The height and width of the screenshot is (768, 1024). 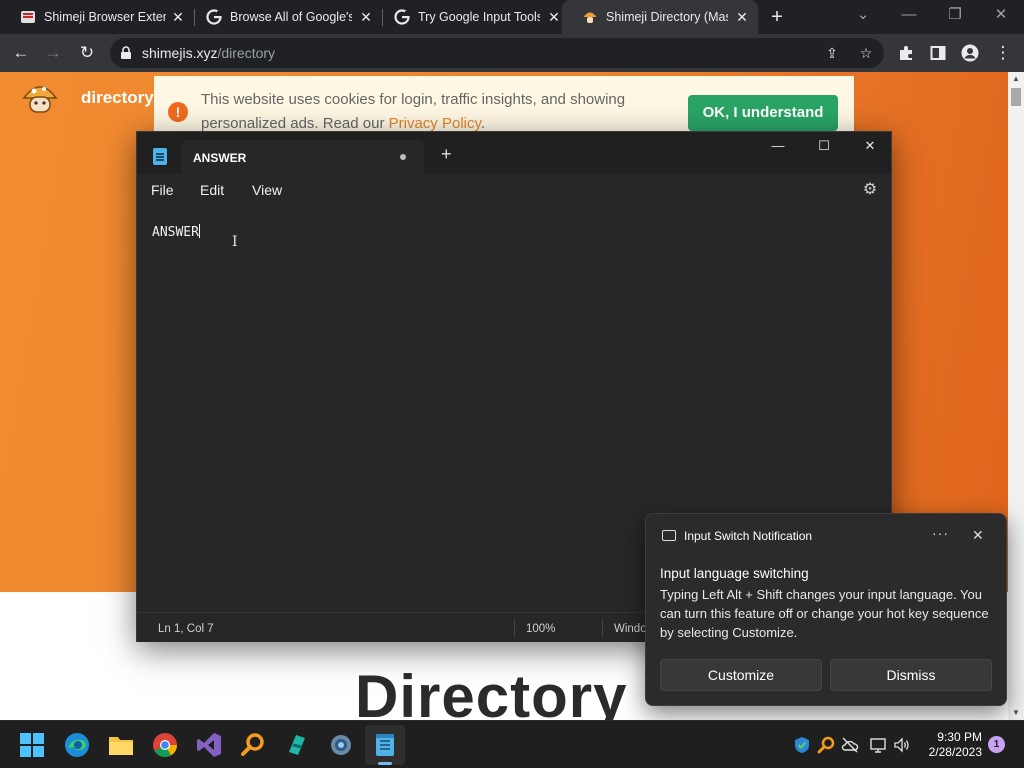 I want to click on lock-icon, so click(x=126, y=53).